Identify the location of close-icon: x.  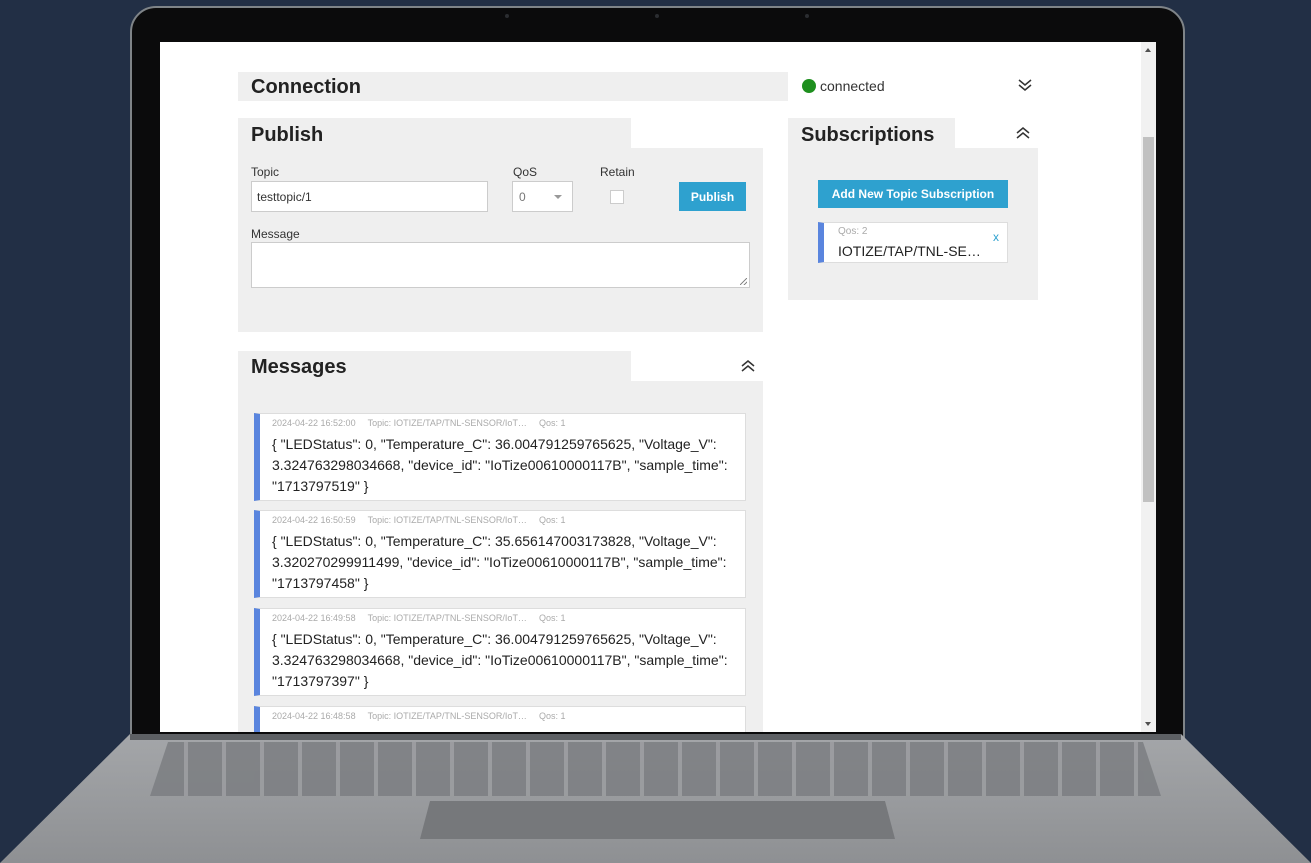
(996, 237).